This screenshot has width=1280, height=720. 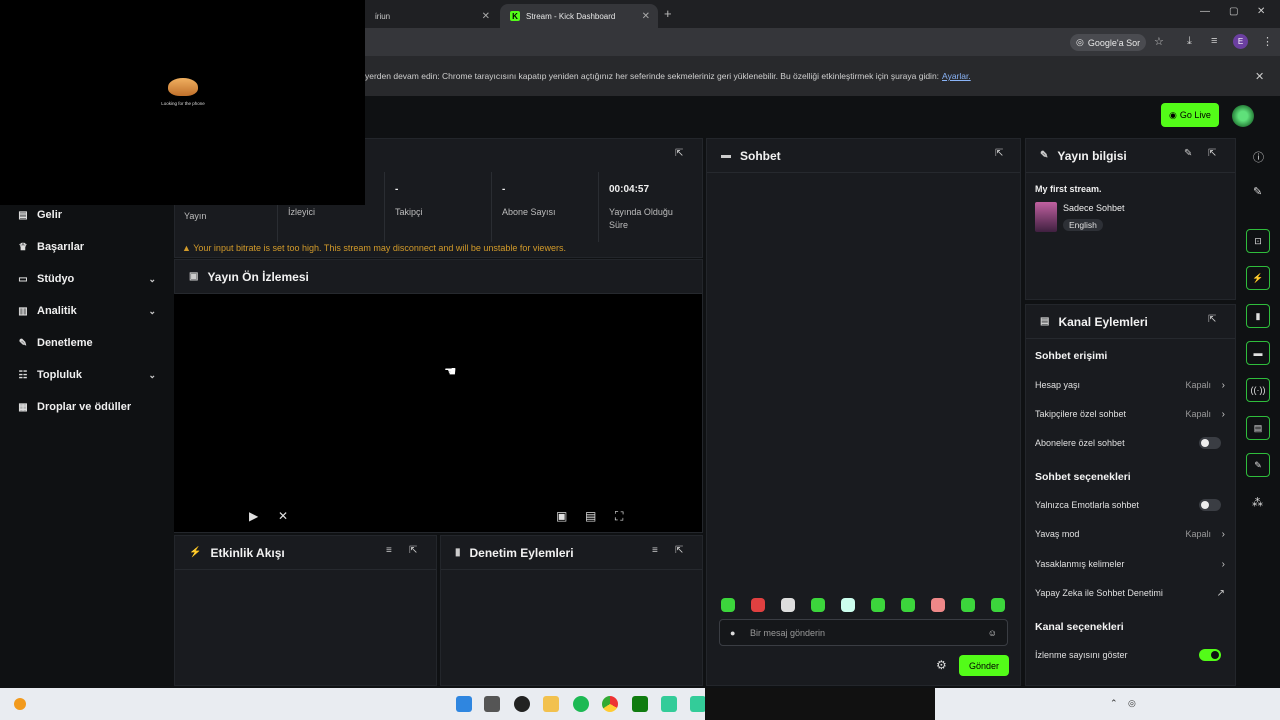 What do you see at coordinates (397, 189) in the screenshot?
I see `stat-value: -` at bounding box center [397, 189].